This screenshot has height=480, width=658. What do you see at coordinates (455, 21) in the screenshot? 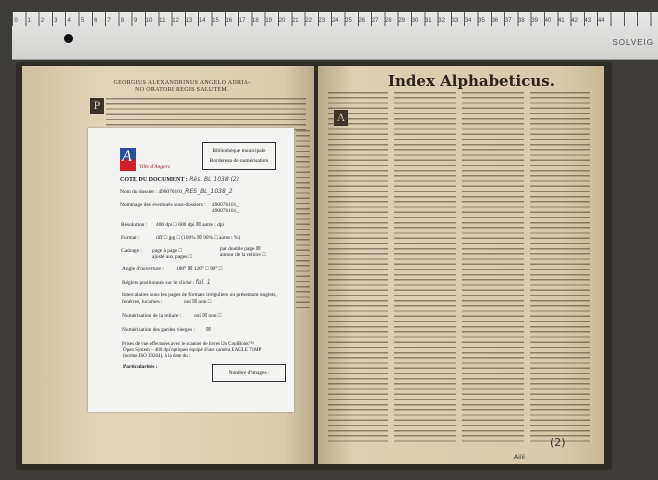
I see `ruler-number: 33` at bounding box center [455, 21].